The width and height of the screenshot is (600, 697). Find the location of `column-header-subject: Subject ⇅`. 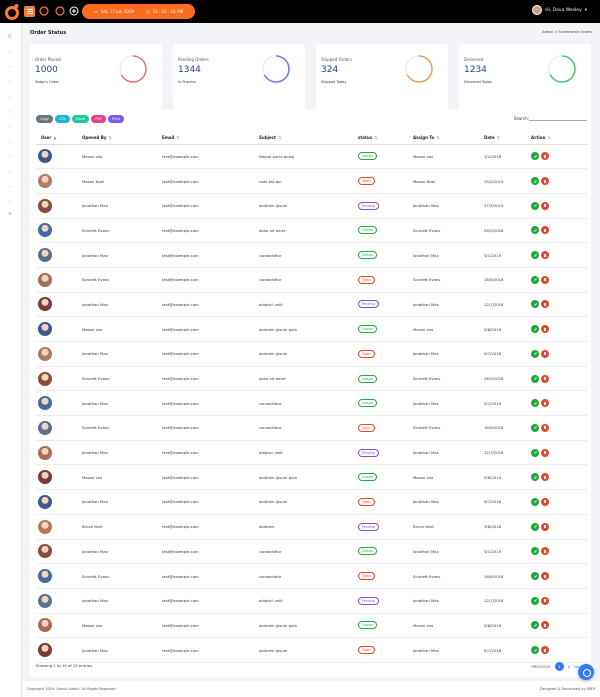

column-header-subject: Subject ⇅ is located at coordinates (308, 138).